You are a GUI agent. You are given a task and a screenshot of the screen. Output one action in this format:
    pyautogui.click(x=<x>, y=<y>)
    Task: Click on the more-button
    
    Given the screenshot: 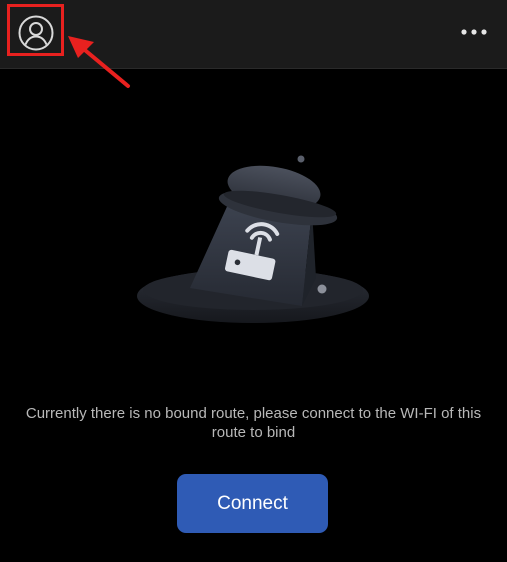 What is the action you would take?
    pyautogui.click(x=474, y=32)
    